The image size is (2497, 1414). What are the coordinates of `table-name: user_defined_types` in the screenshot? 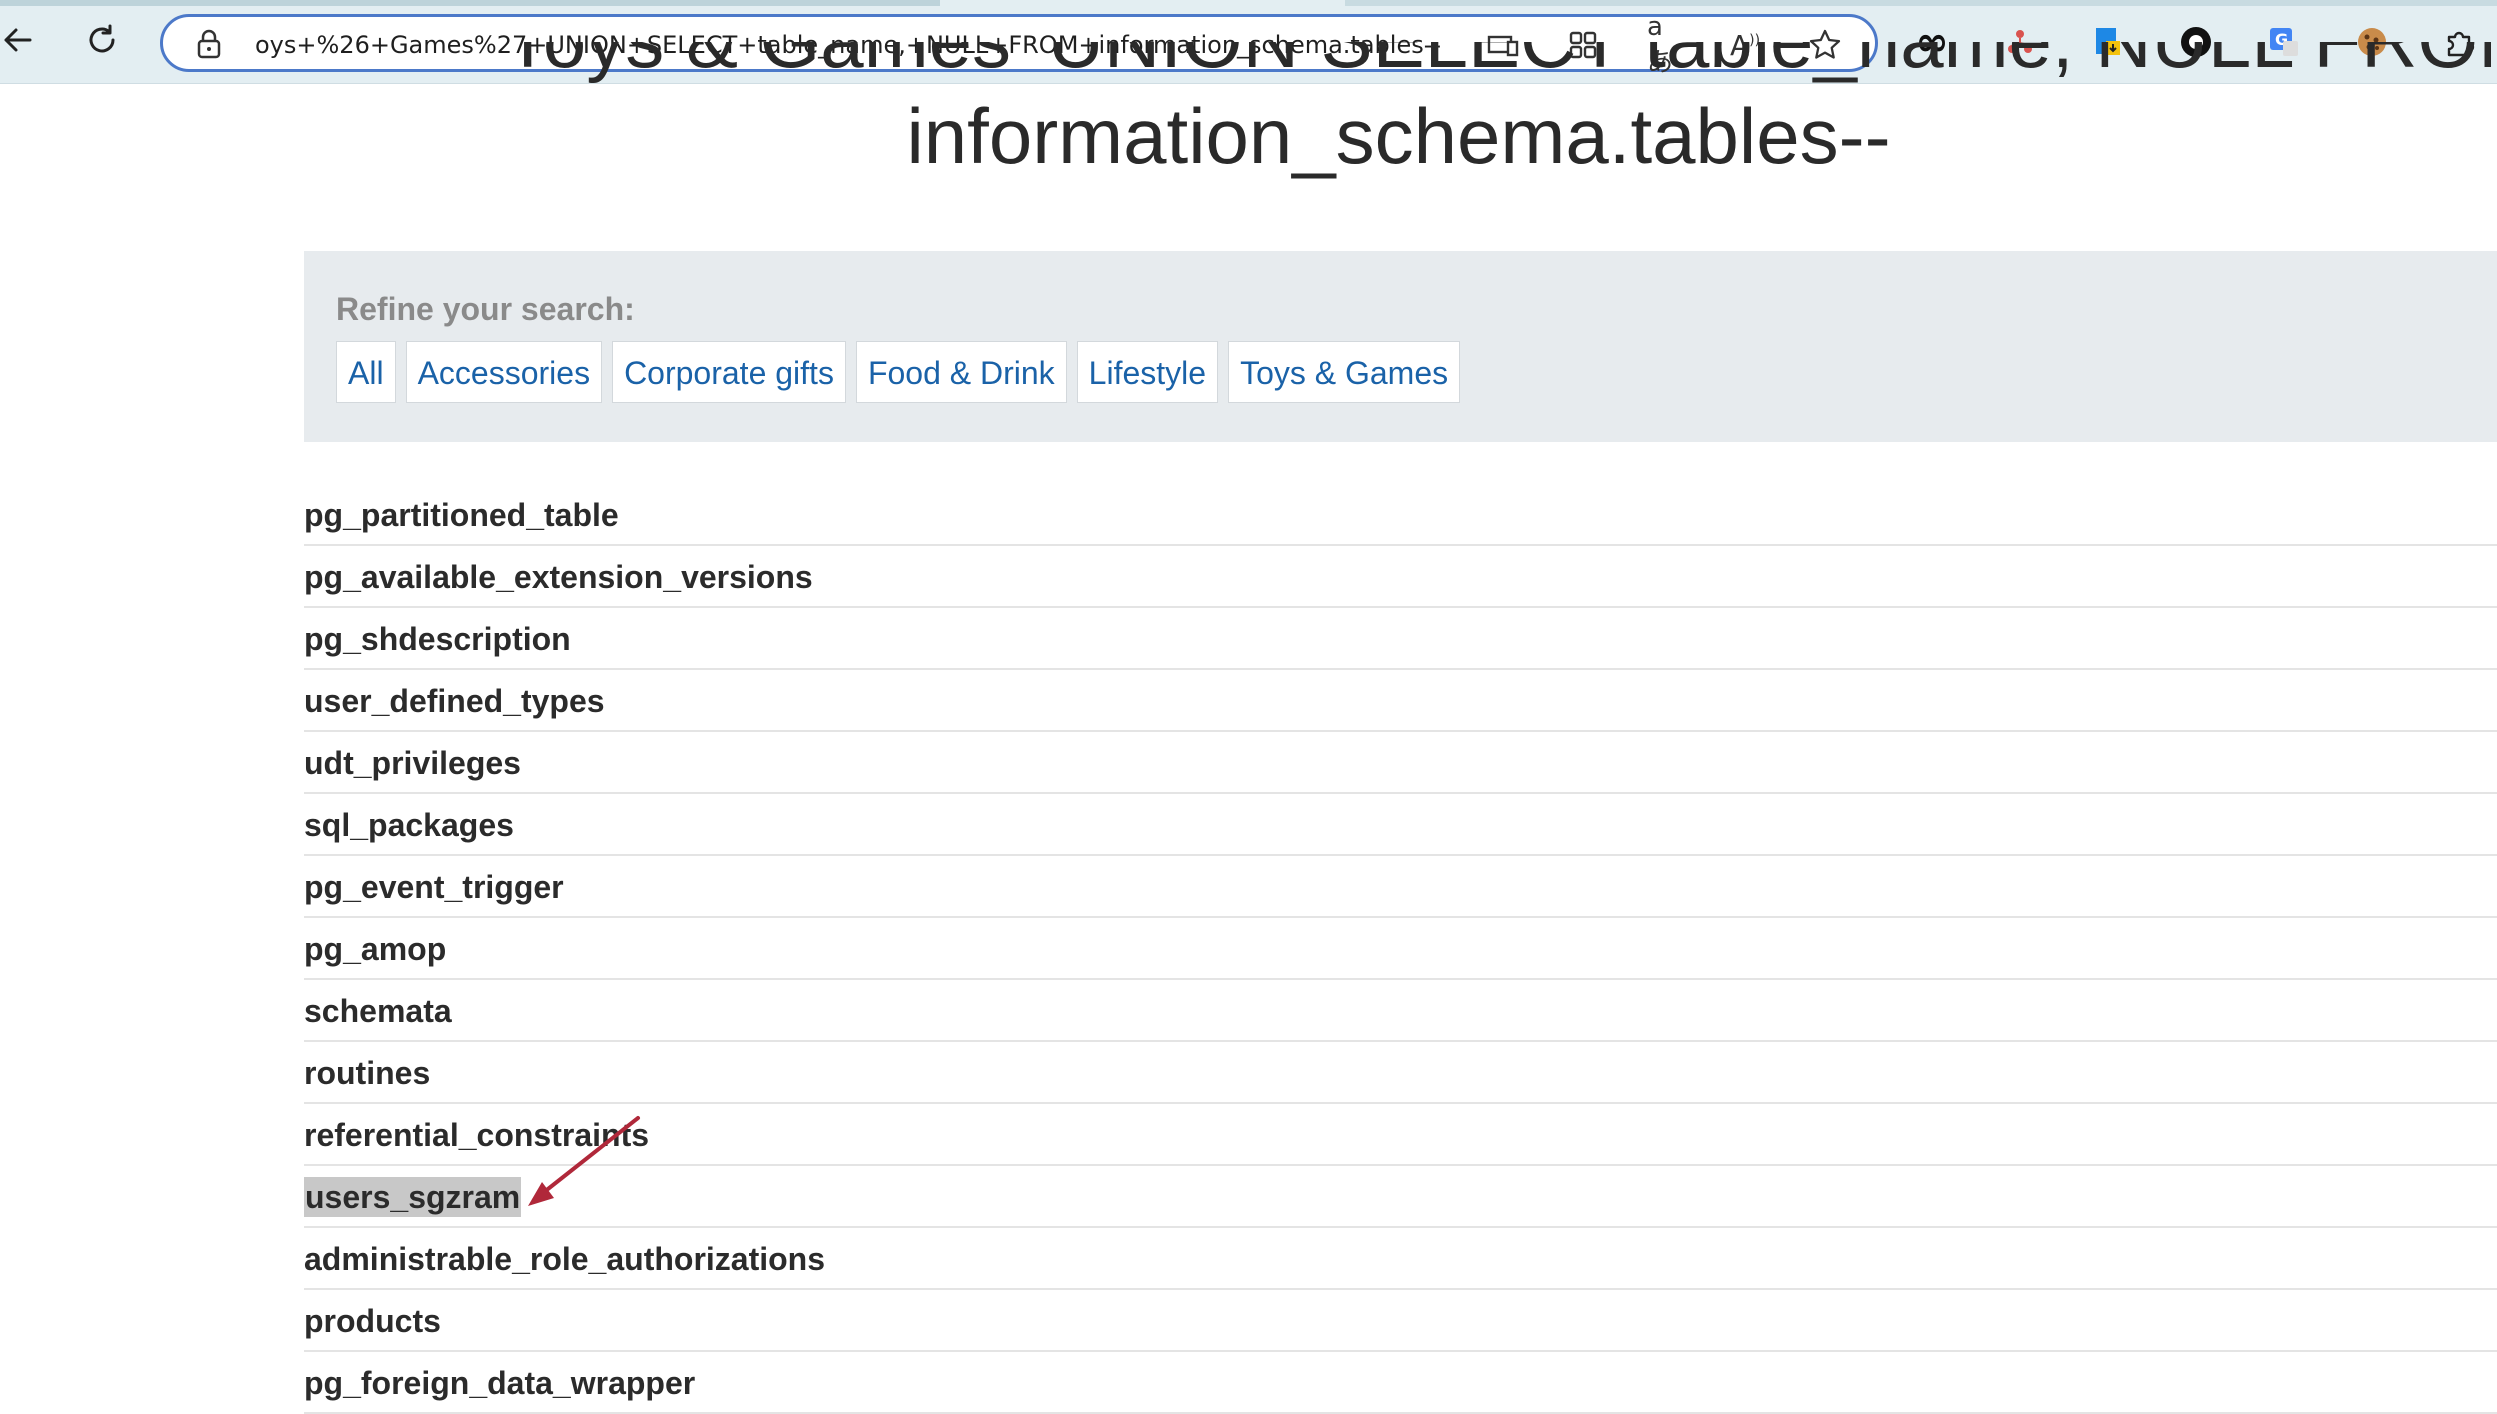 It's located at (454, 701).